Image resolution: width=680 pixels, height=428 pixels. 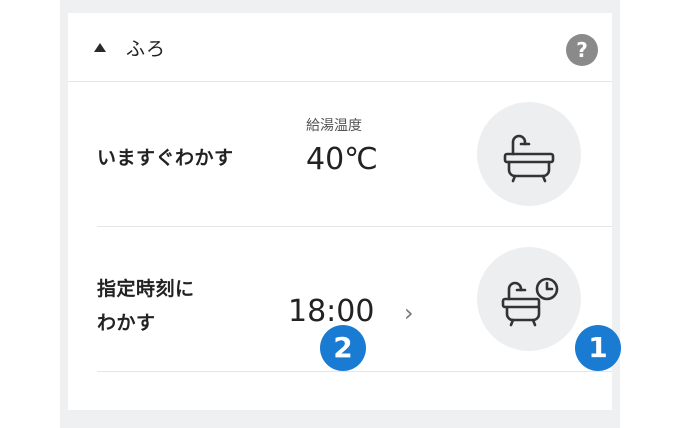 I want to click on timer-heat-button, so click(x=529, y=299).